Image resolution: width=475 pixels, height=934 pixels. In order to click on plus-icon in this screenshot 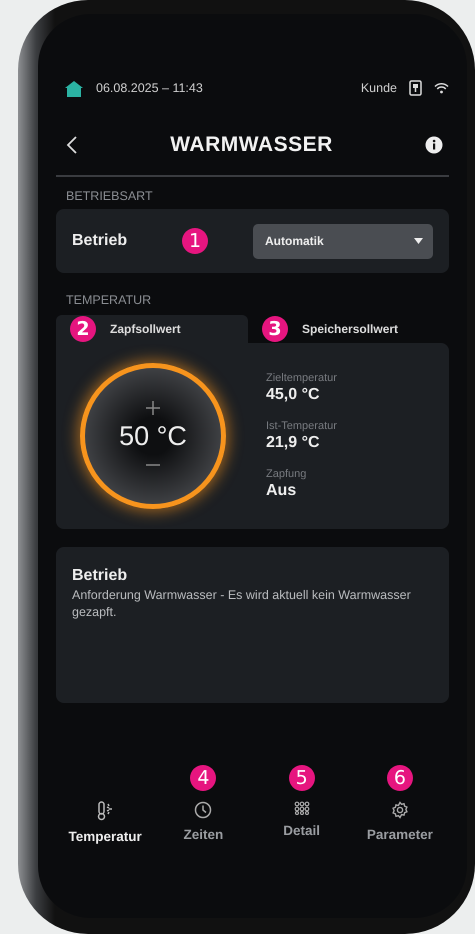, I will do `click(153, 407)`.